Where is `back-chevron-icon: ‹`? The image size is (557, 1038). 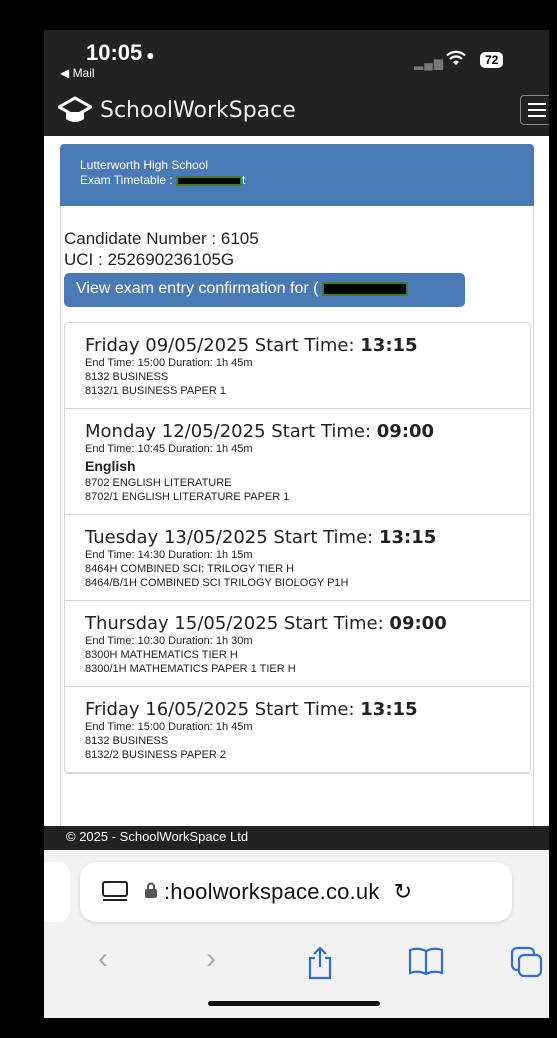
back-chevron-icon: ‹ is located at coordinates (103, 959).